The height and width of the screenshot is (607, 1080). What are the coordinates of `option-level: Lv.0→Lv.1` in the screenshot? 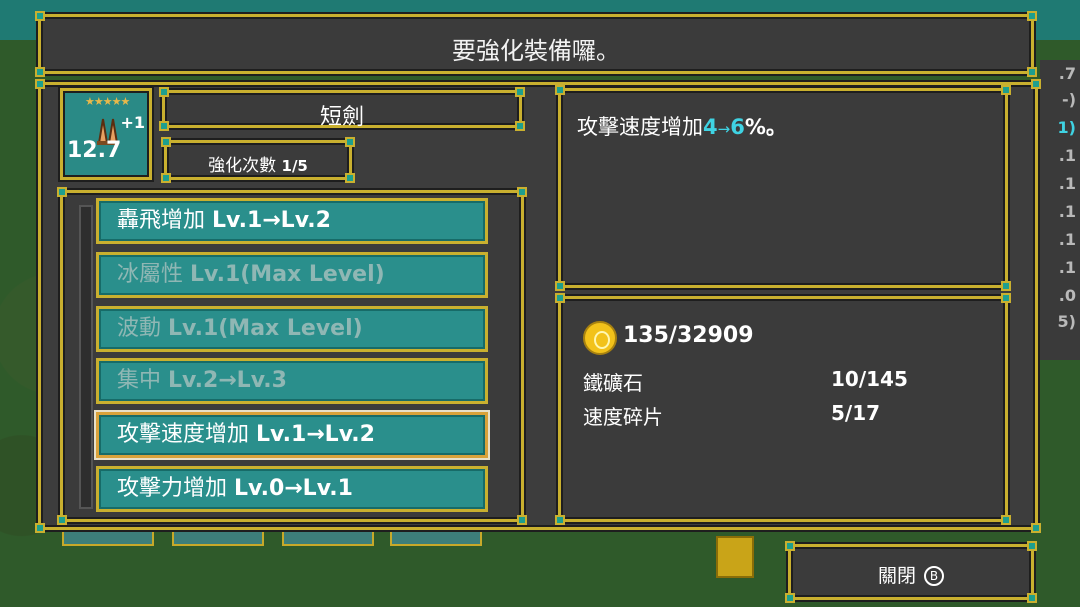 It's located at (293, 488).